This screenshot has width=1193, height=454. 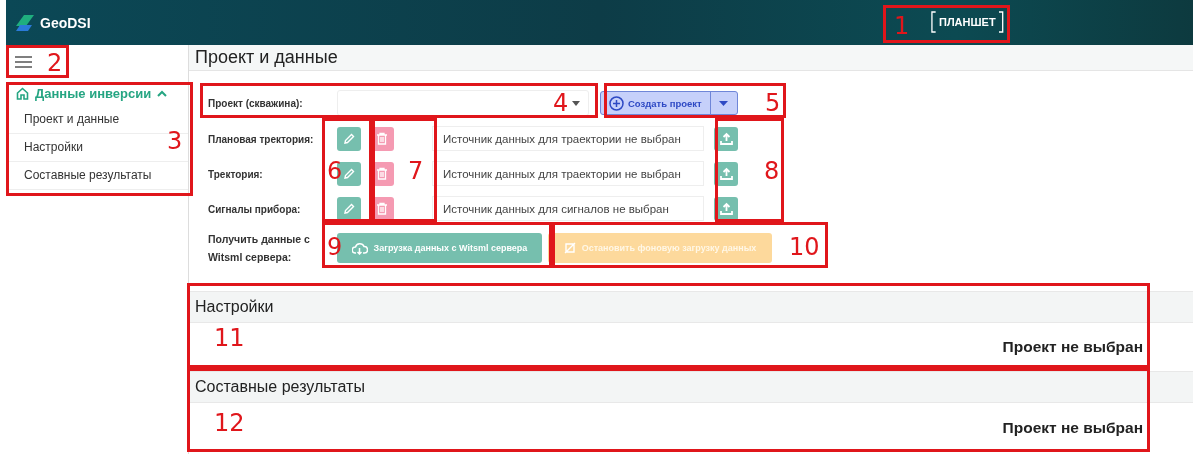 What do you see at coordinates (254, 209) in the screenshot?
I see `field-label: Сигналы прибора:` at bounding box center [254, 209].